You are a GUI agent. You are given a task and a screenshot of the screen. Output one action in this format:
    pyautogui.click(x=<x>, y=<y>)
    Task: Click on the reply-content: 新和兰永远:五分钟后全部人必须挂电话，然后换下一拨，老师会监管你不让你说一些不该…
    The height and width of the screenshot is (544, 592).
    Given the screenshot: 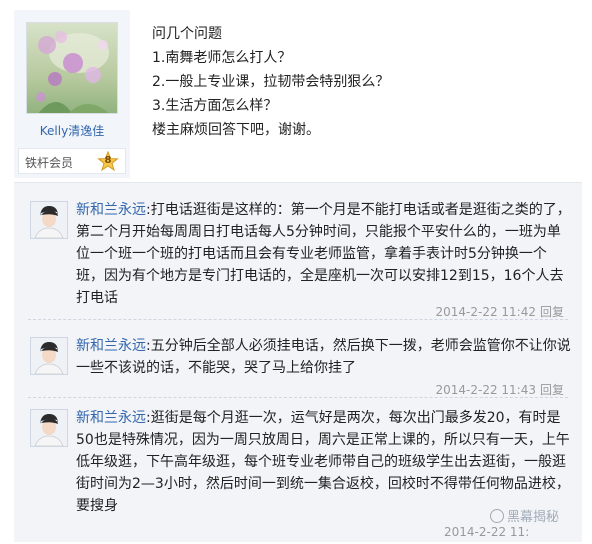 What is the action you would take?
    pyautogui.click(x=324, y=357)
    